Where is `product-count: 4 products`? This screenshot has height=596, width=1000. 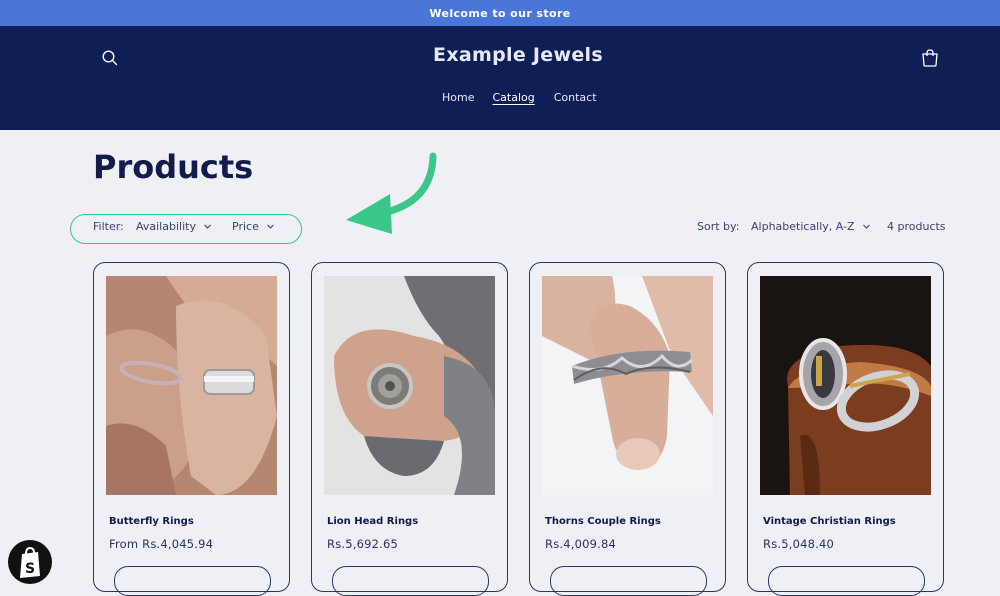
product-count: 4 products is located at coordinates (916, 226).